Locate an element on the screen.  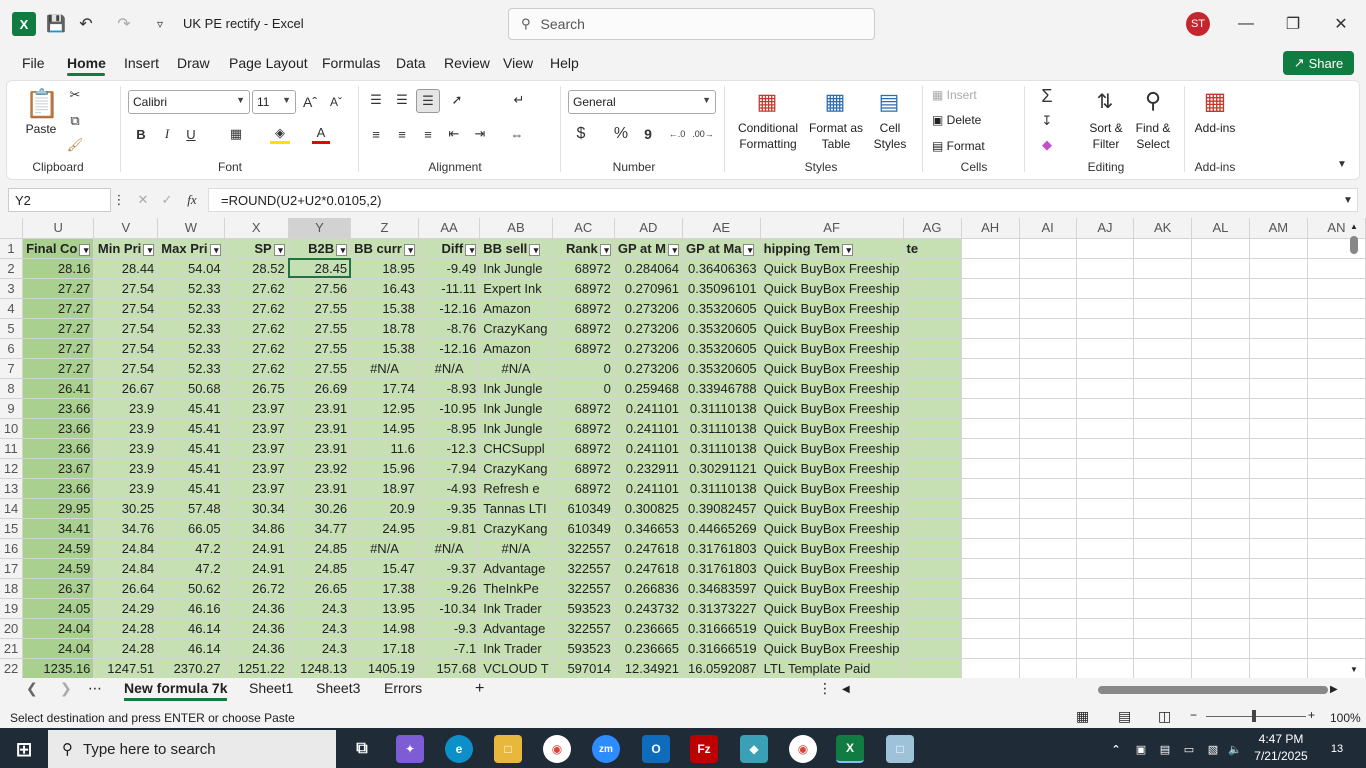
undo-icon: ↶ is located at coordinates (86, 24).